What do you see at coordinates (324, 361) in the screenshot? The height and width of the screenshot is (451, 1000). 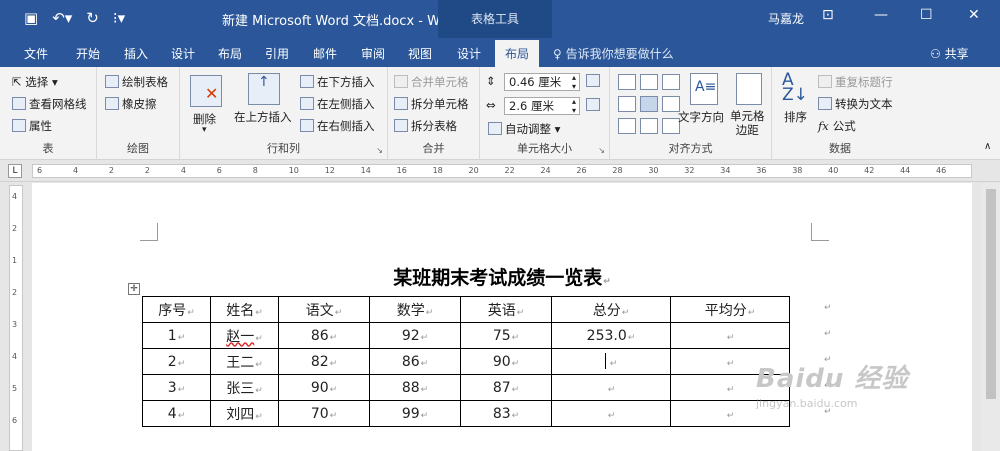 I see `table-cell: 82↵` at bounding box center [324, 361].